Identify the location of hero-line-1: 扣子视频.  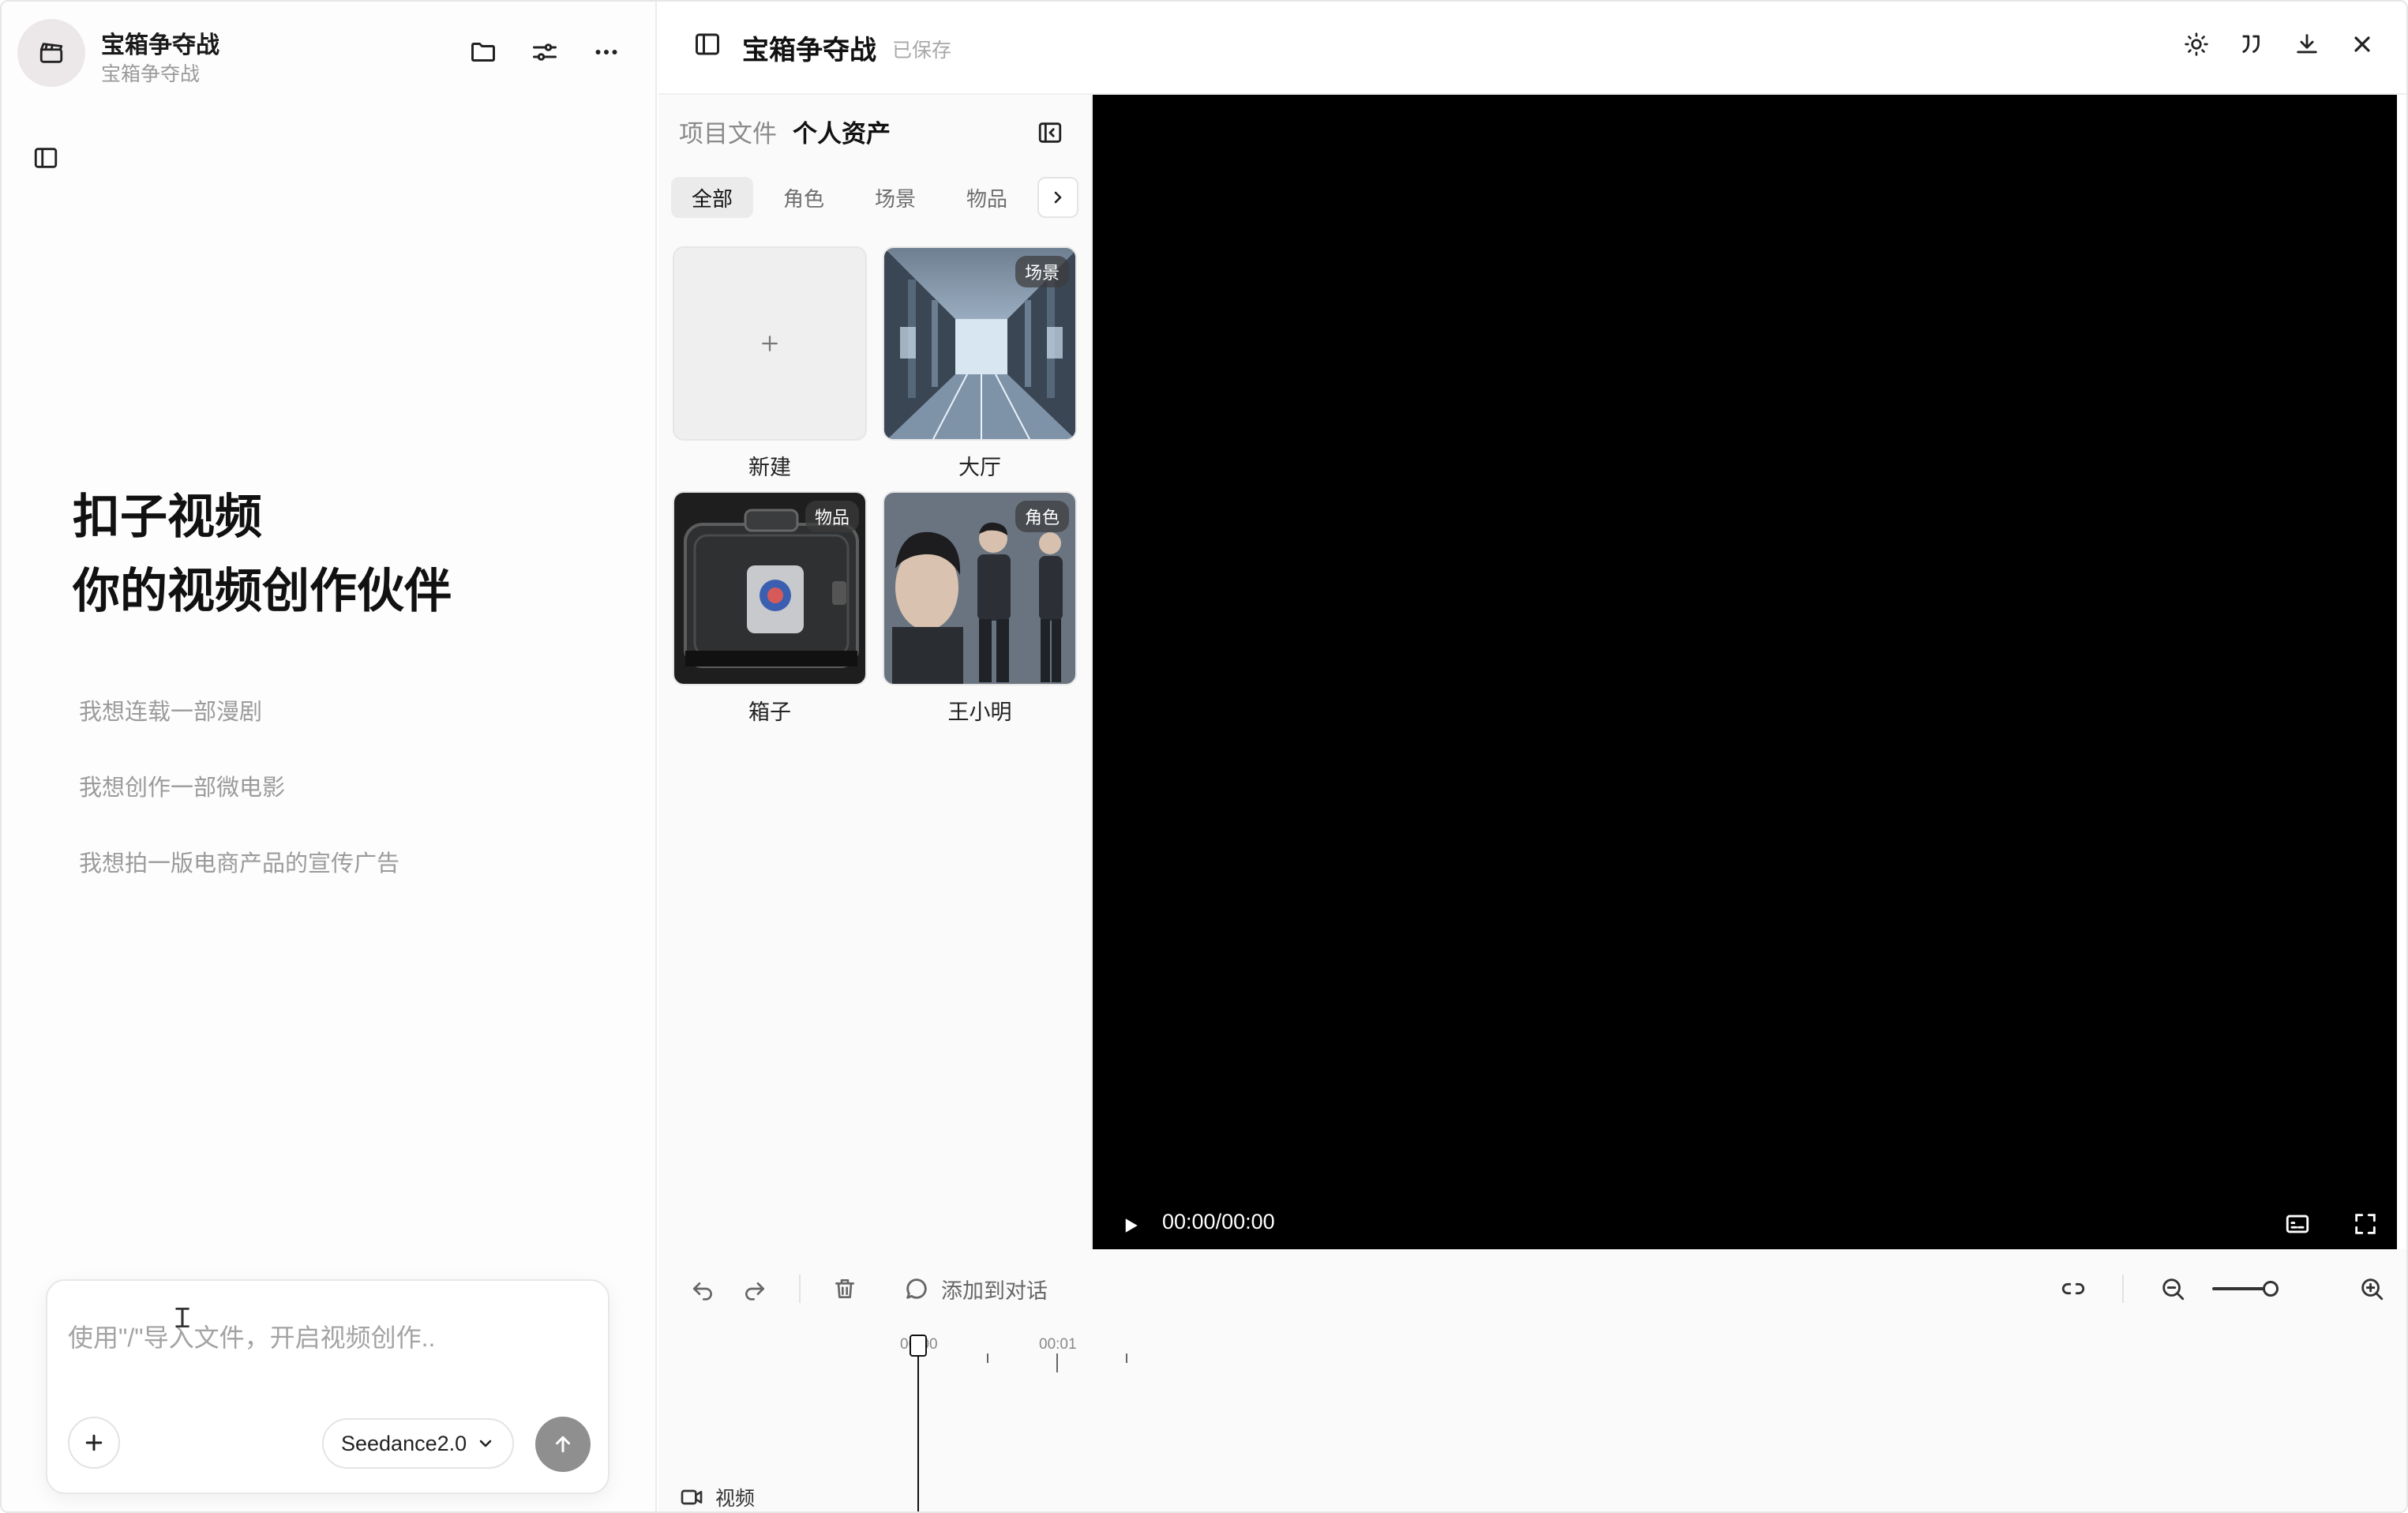
(167, 517).